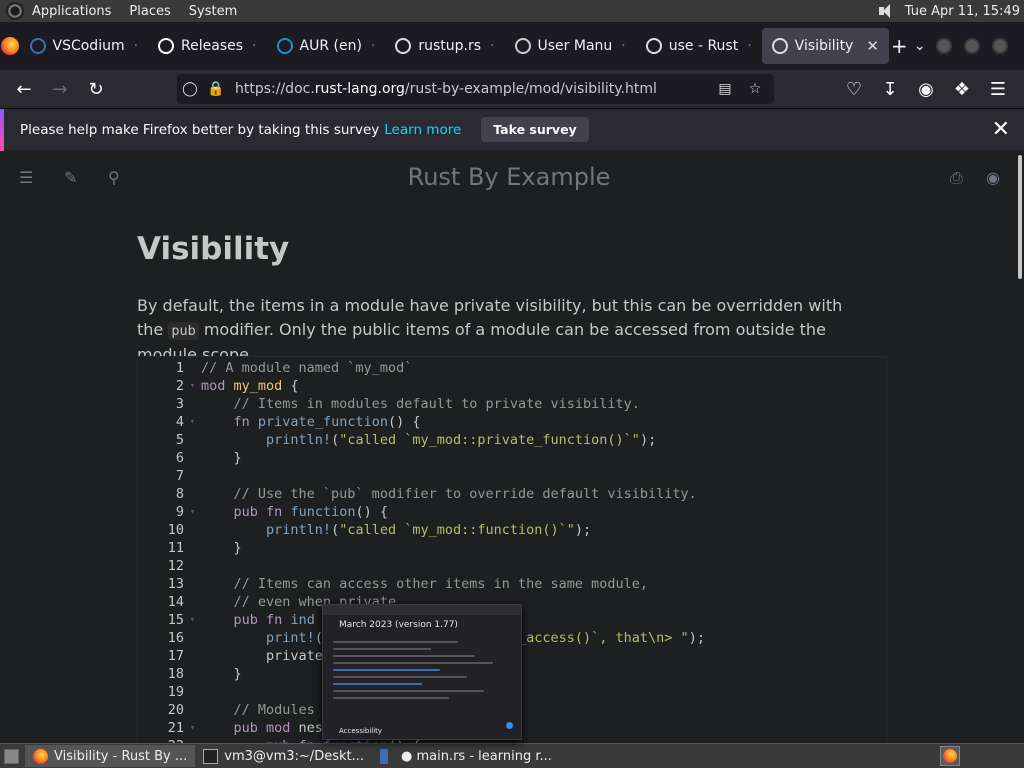 The image size is (1024, 768). Describe the element at coordinates (326, 46) in the screenshot. I see `tab-2: AUR (en) ·` at that location.